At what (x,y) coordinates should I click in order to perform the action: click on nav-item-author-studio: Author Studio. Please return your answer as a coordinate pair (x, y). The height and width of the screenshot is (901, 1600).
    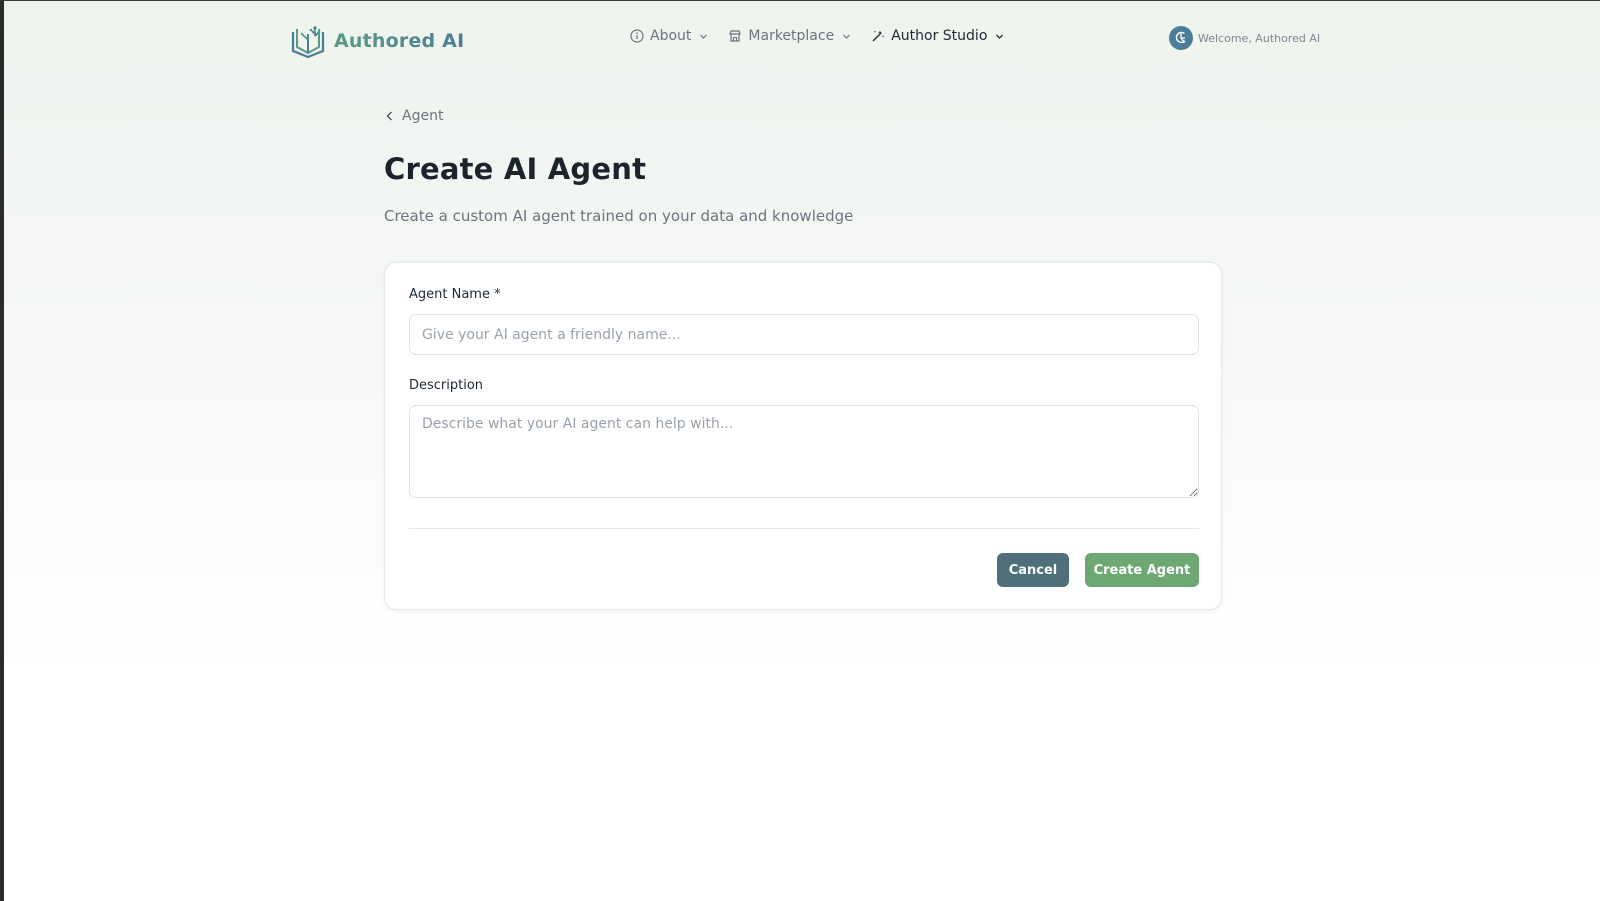
    Looking at the image, I should click on (937, 36).